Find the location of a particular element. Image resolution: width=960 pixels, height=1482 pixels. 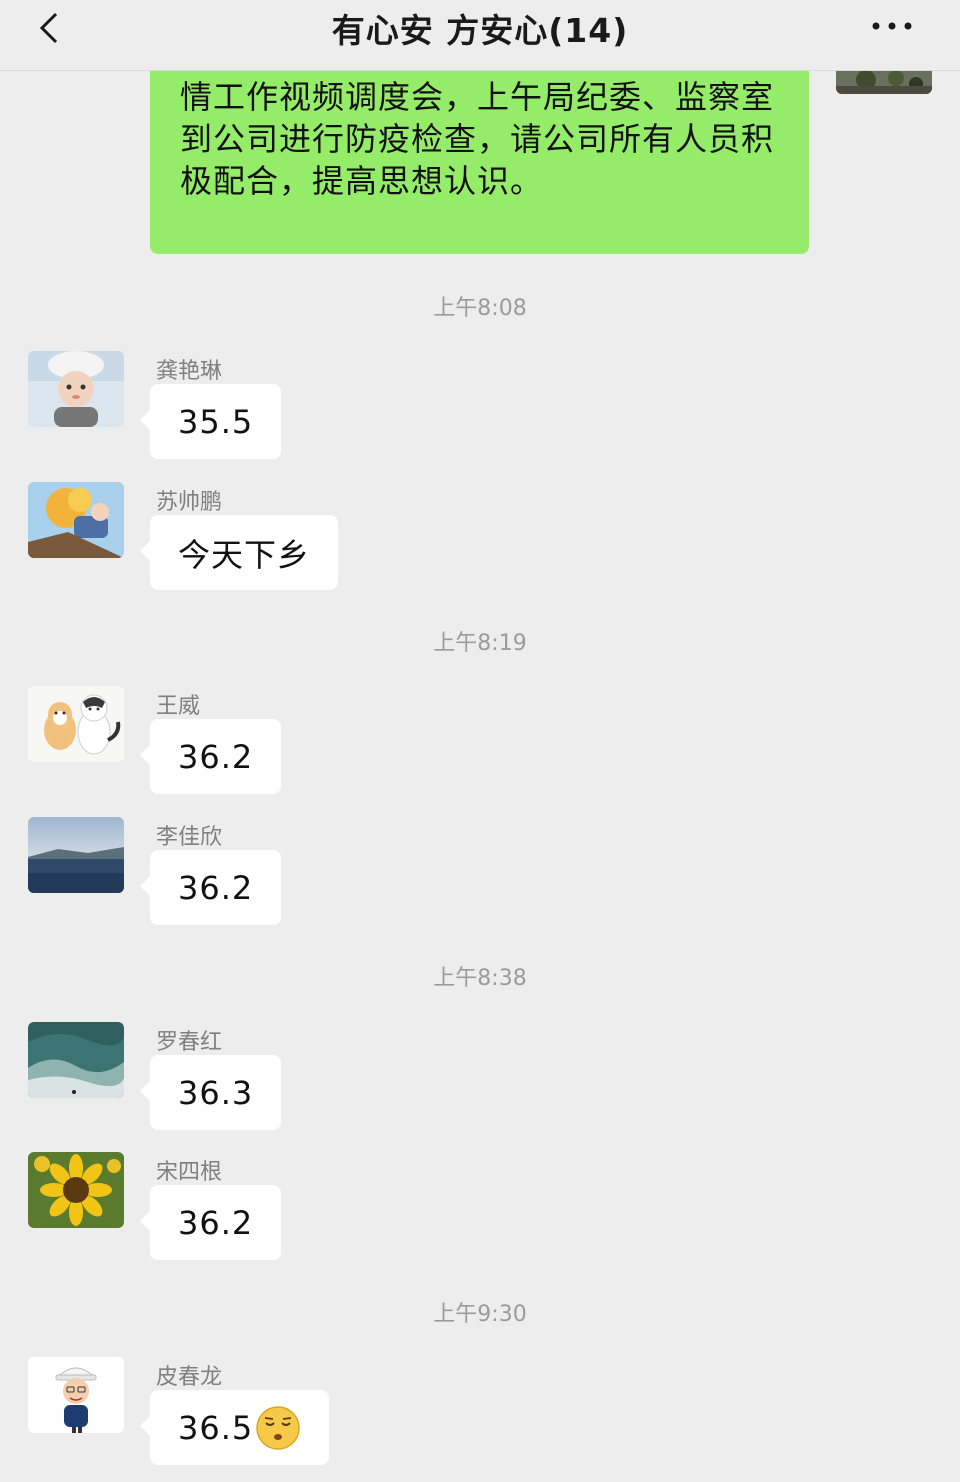

cartoon-cats-icon is located at coordinates (76, 724).